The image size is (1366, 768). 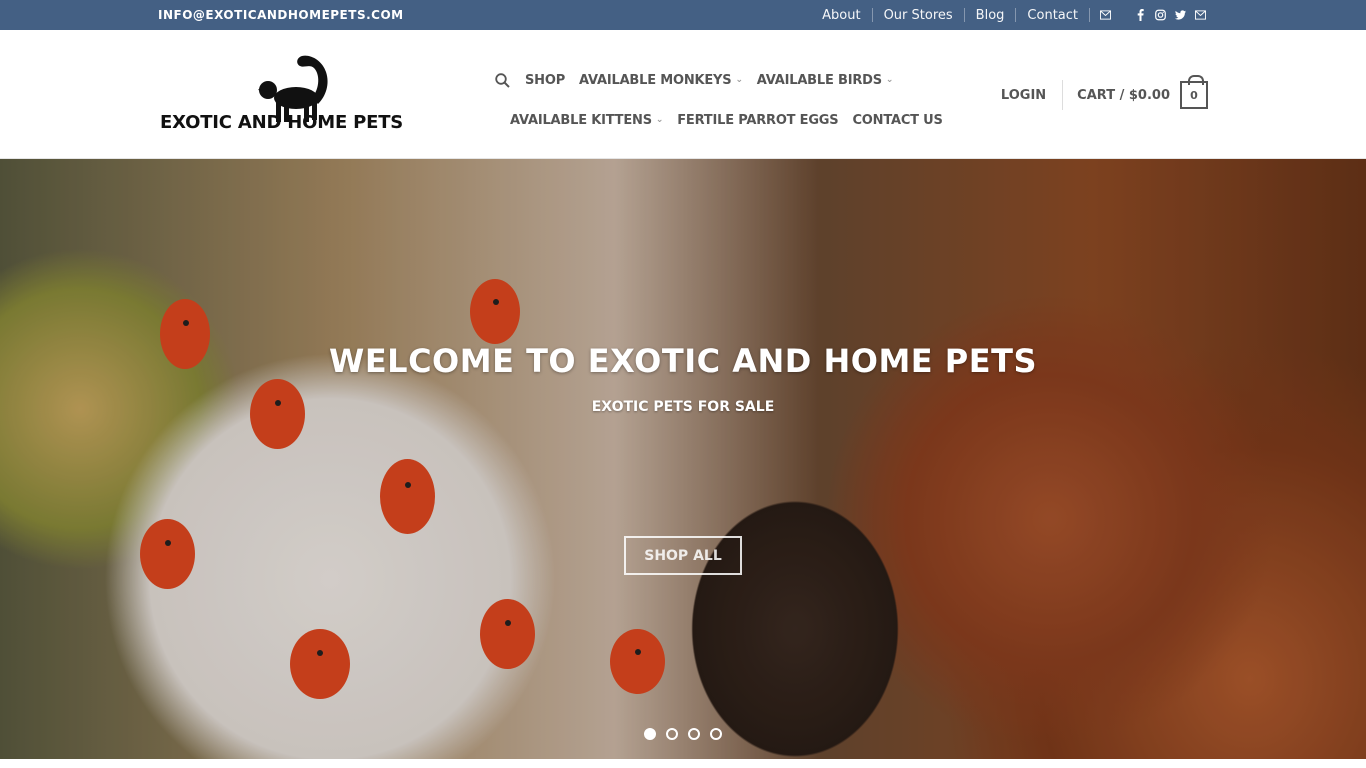 What do you see at coordinates (990, 15) in the screenshot?
I see `top-link-blog: Blog` at bounding box center [990, 15].